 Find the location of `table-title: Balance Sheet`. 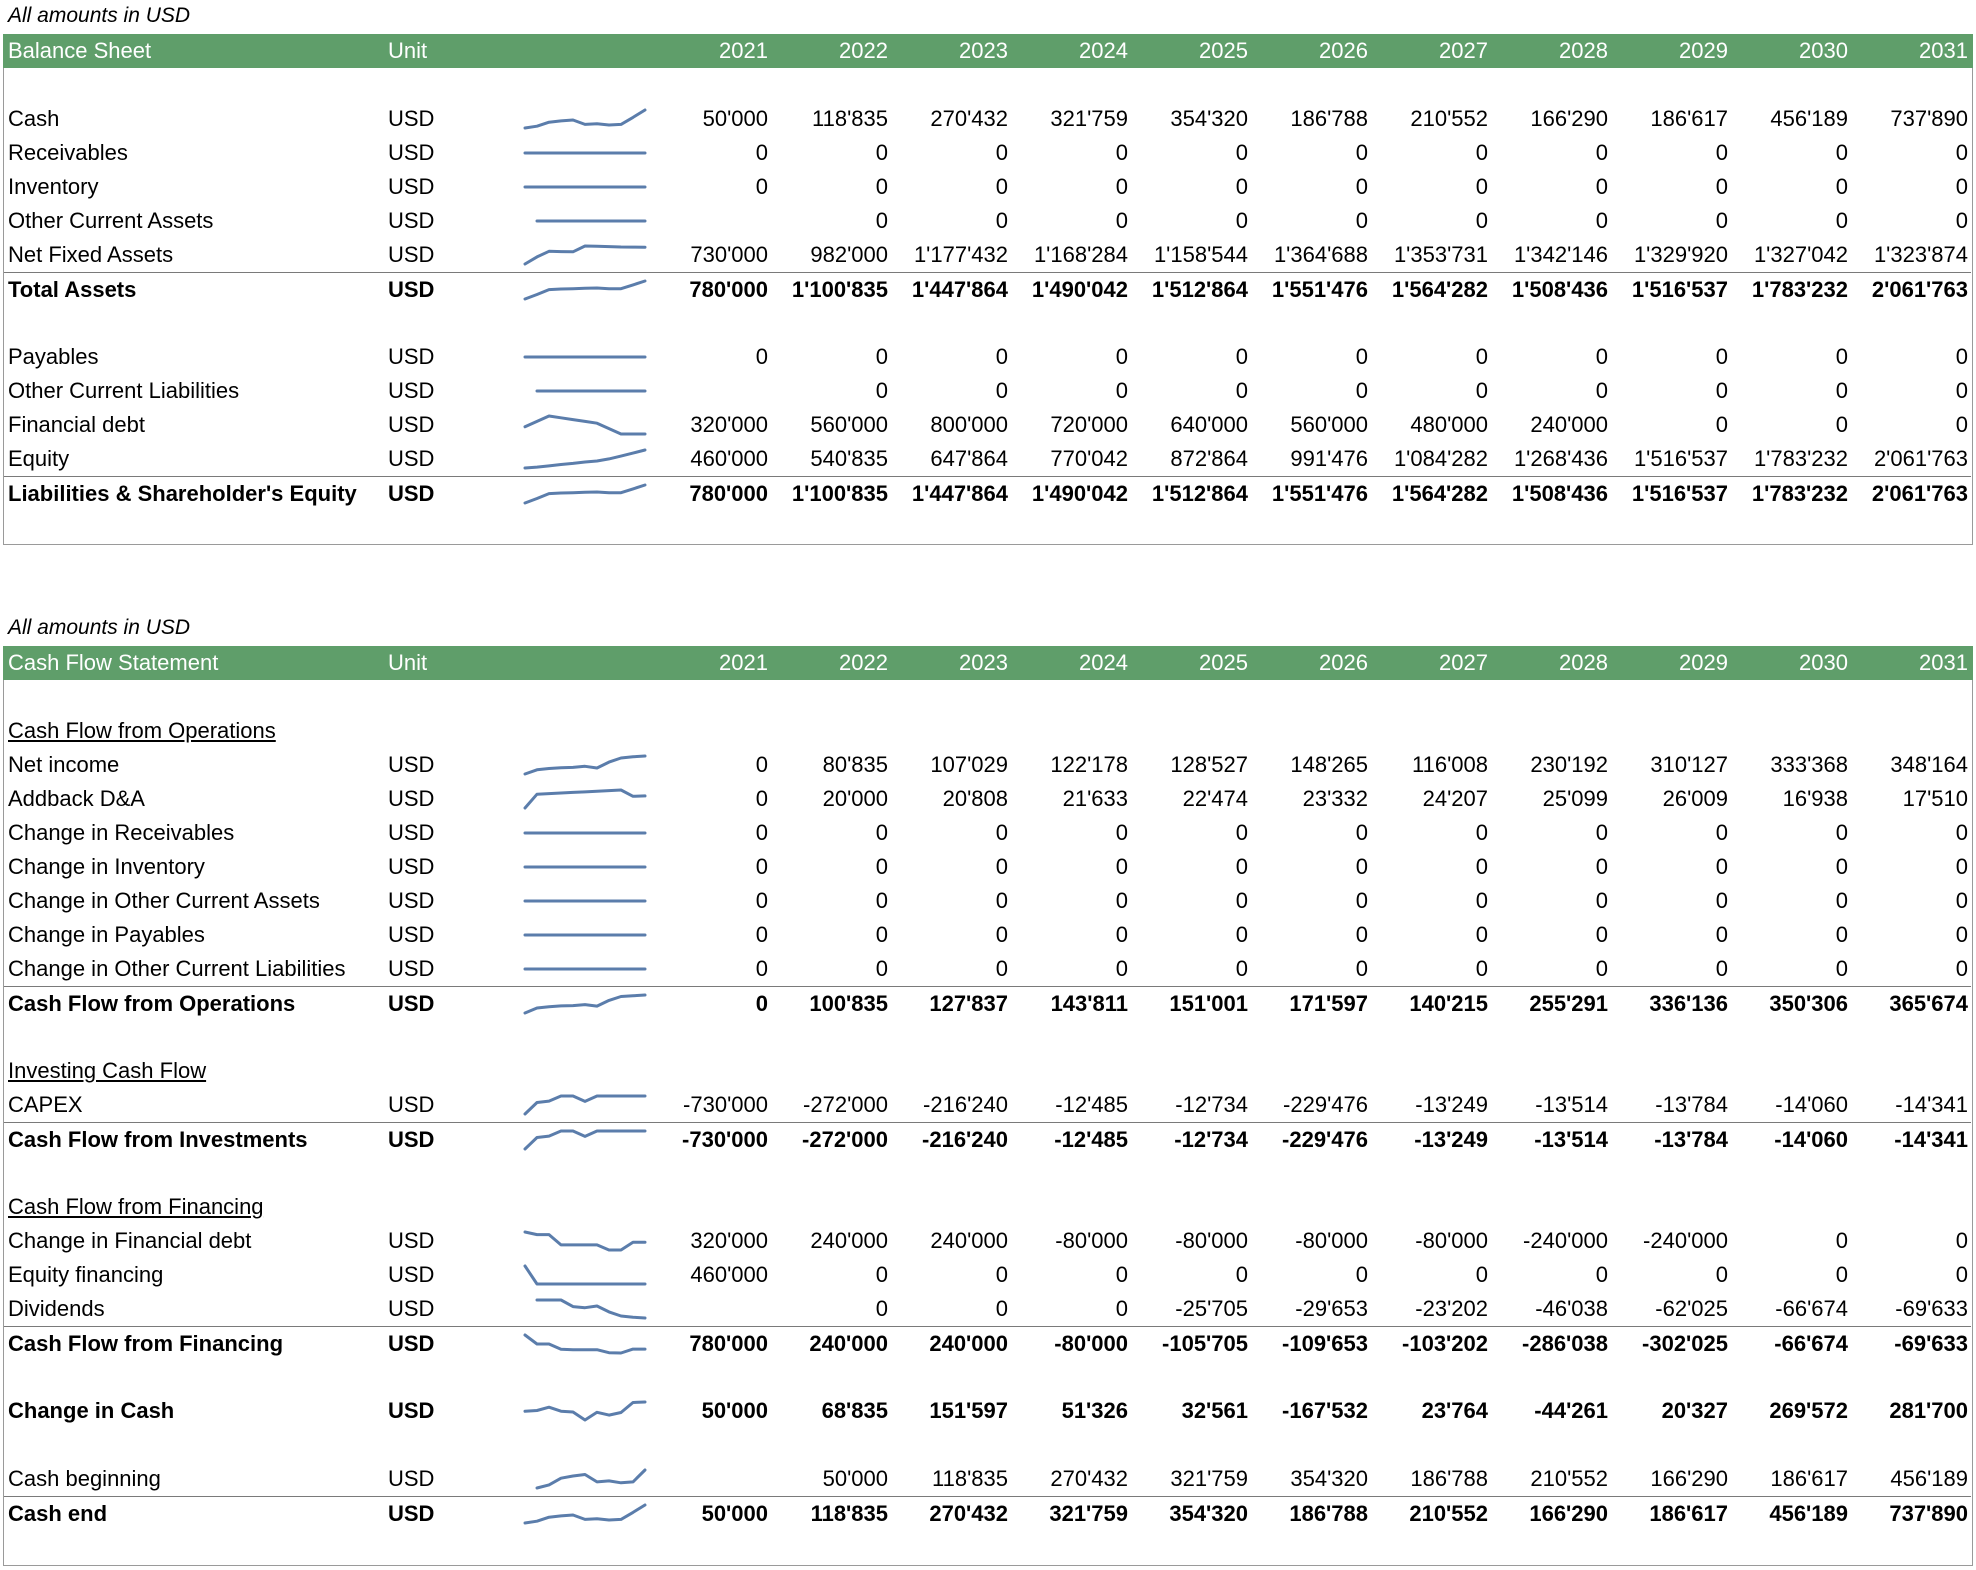

table-title: Balance Sheet is located at coordinates (80, 50).